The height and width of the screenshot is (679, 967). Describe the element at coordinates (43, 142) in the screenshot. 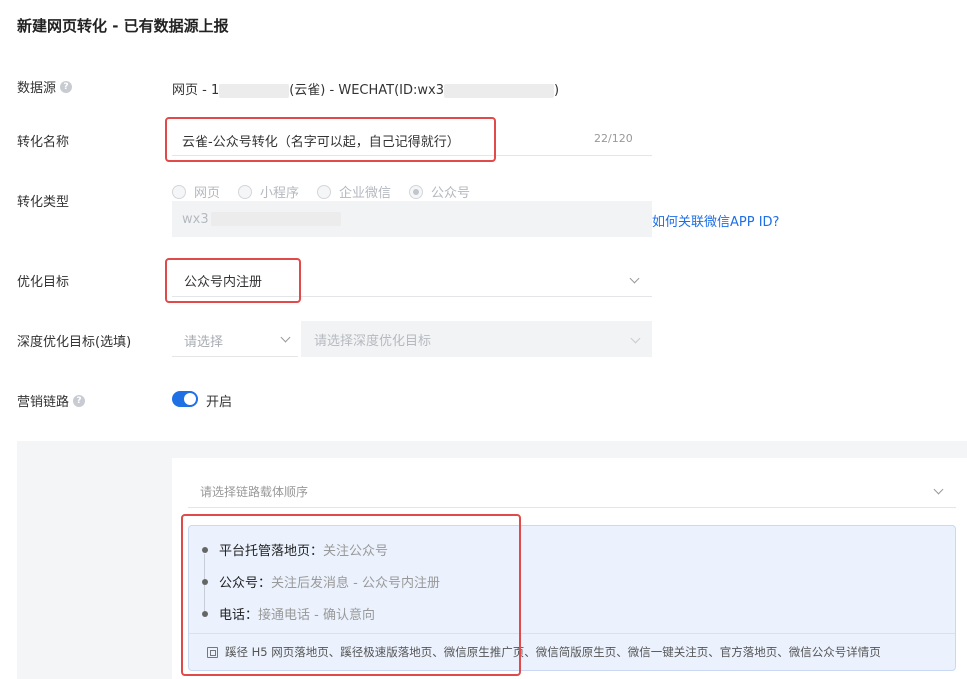

I see `conversion-name-label: 转化名称` at that location.